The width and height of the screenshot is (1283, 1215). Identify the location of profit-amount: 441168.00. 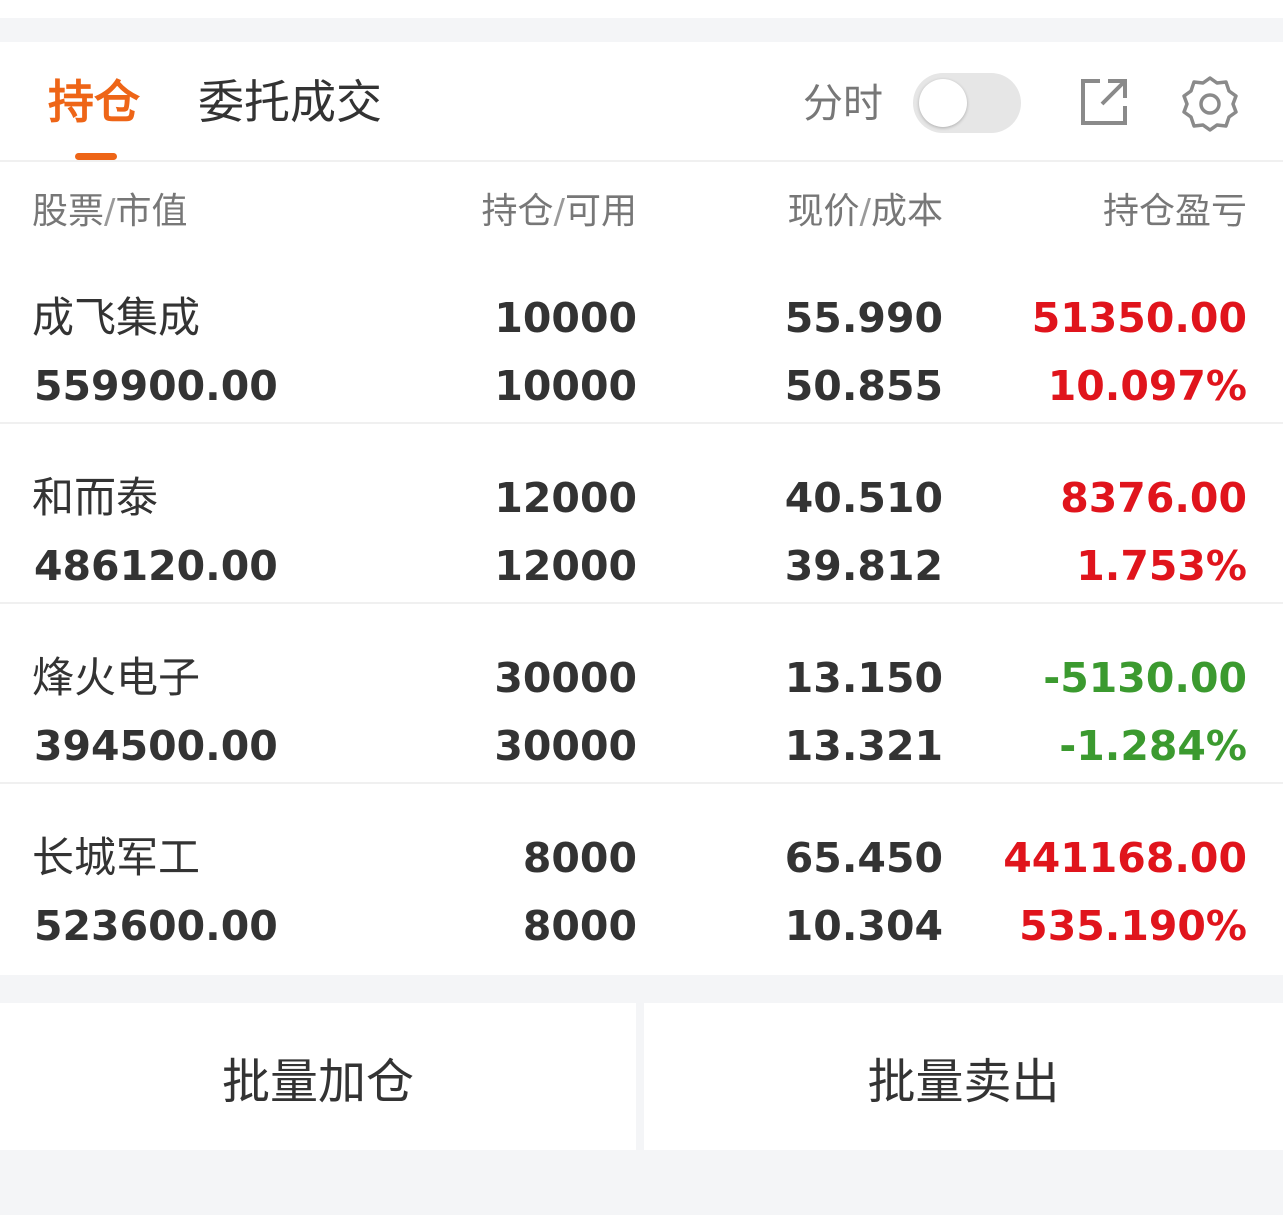
(1125, 858).